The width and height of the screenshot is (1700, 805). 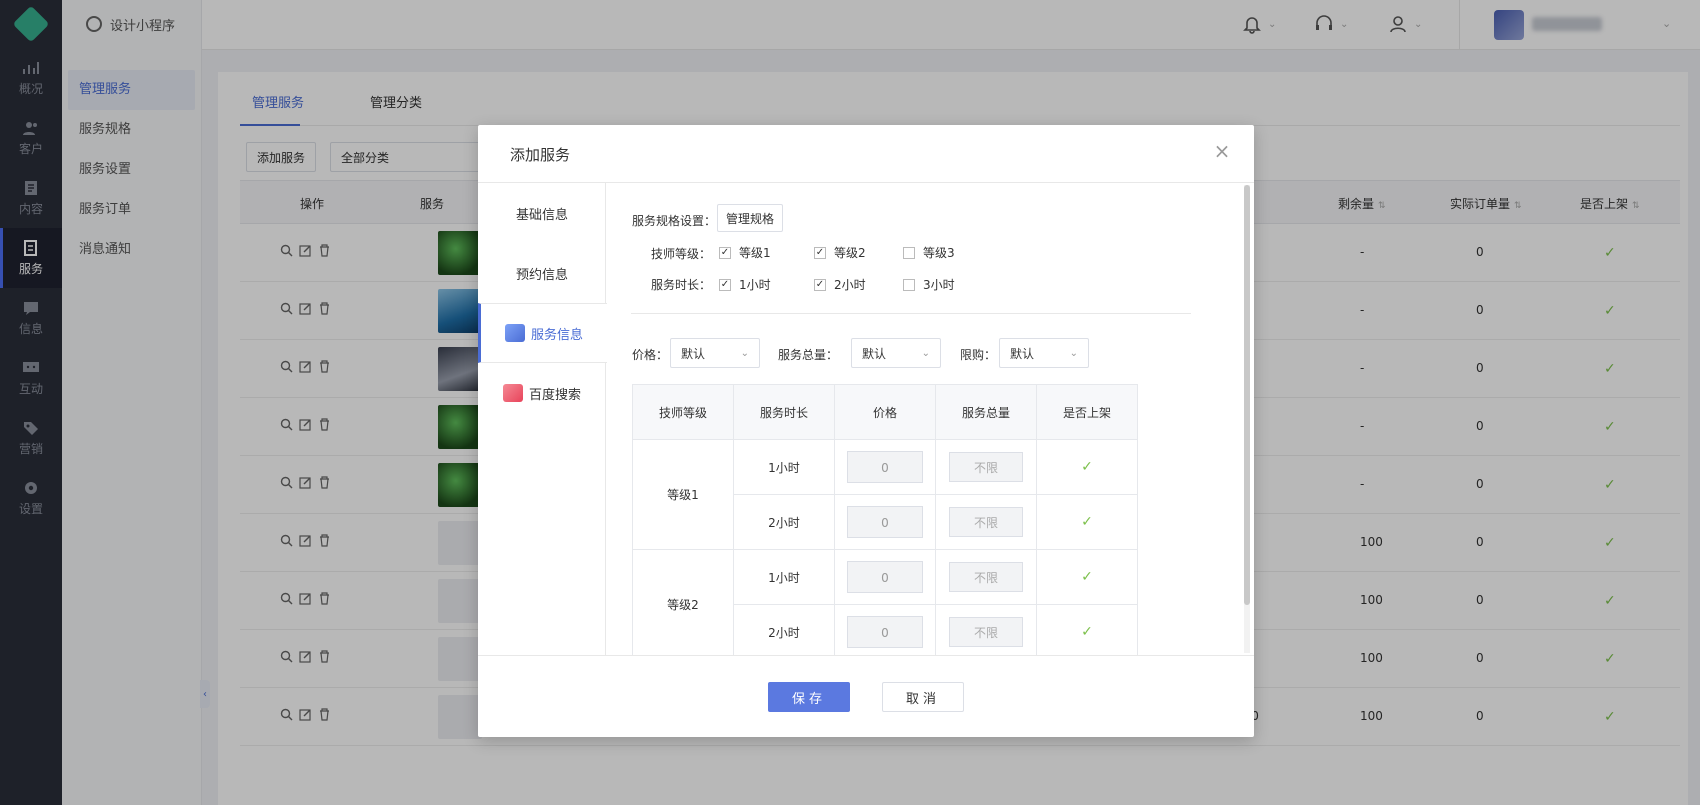 I want to click on limit-select: 默认 ⌄, so click(x=1044, y=353).